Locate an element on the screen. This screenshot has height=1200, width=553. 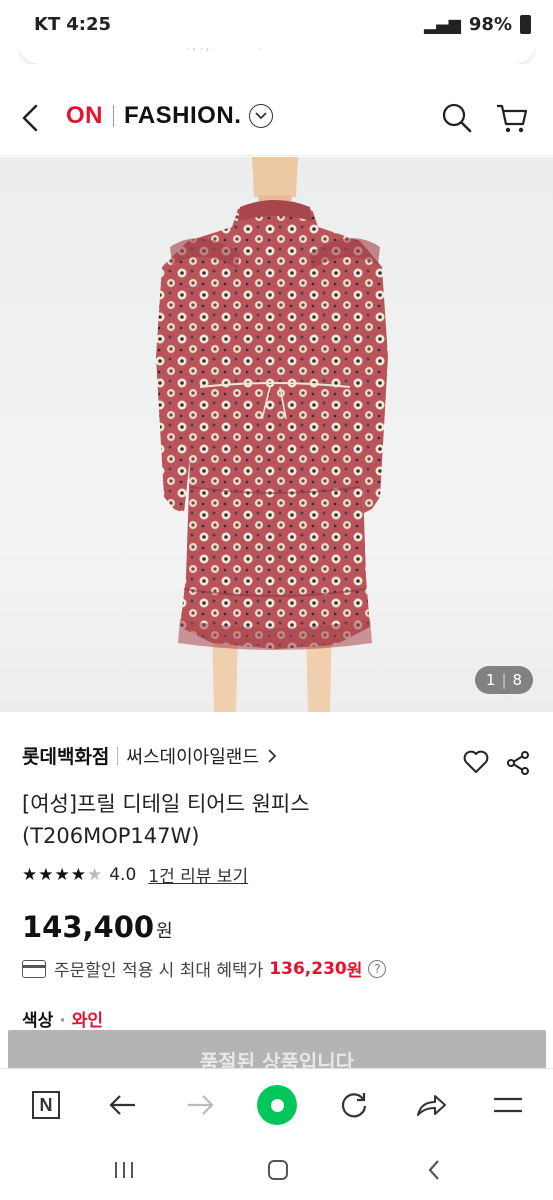
rating-row: ★★★★★ 4.0 1건 리뷰 보기 is located at coordinates (135, 875).